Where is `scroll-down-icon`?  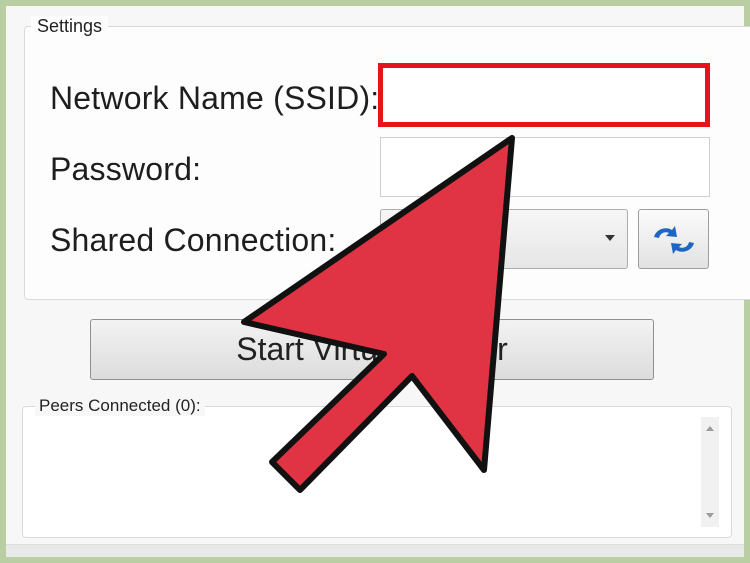 scroll-down-icon is located at coordinates (710, 515).